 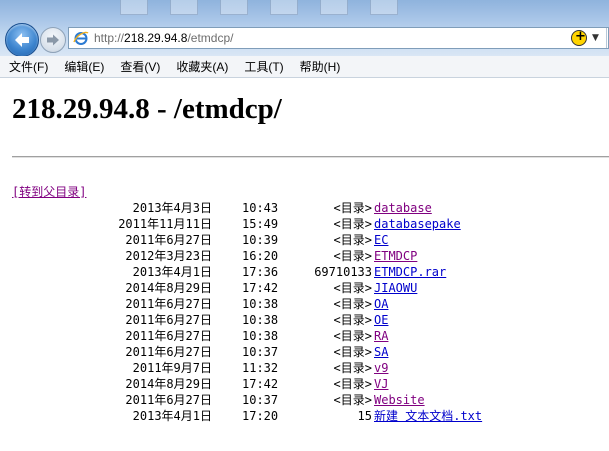 What do you see at coordinates (147, 109) in the screenshot?
I see `page-title: 218.29.94.8 - /etmdcp/` at bounding box center [147, 109].